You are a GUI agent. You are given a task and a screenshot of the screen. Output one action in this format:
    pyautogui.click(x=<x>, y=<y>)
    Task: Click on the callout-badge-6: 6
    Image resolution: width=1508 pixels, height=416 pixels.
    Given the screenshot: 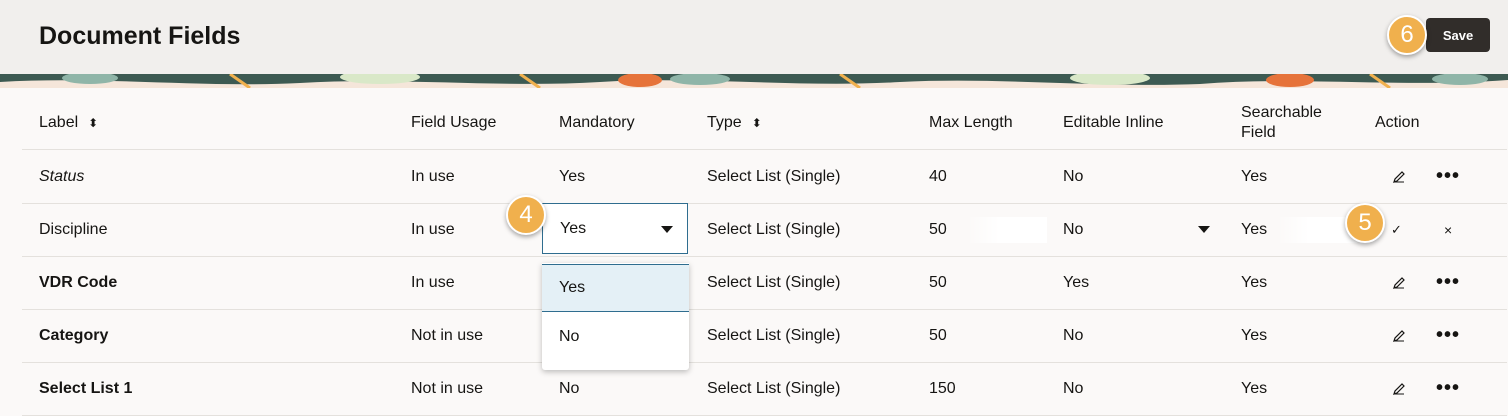 What is the action you would take?
    pyautogui.click(x=1407, y=35)
    